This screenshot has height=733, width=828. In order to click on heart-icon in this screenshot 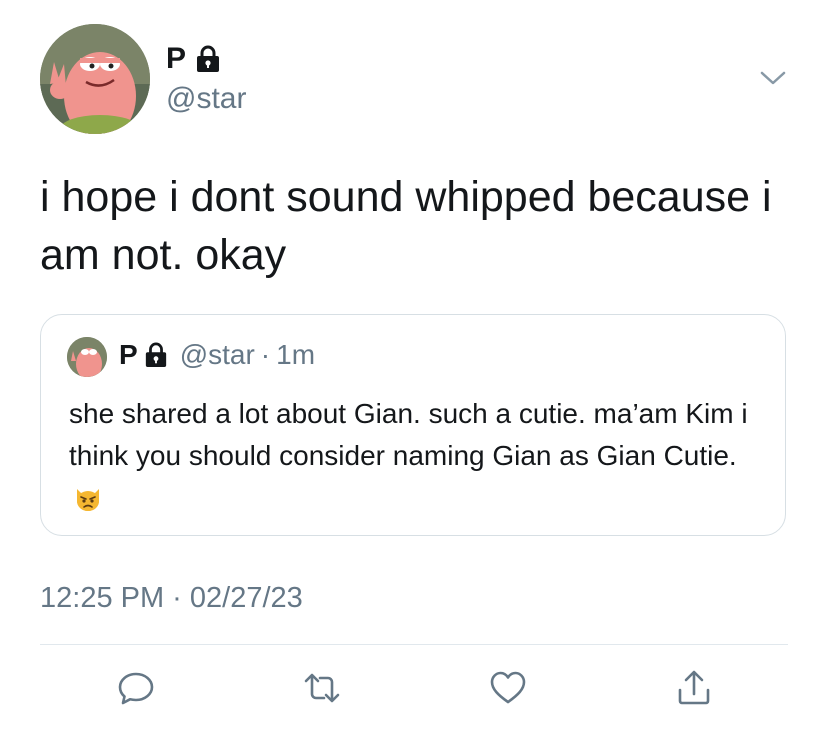, I will do `click(508, 688)`.